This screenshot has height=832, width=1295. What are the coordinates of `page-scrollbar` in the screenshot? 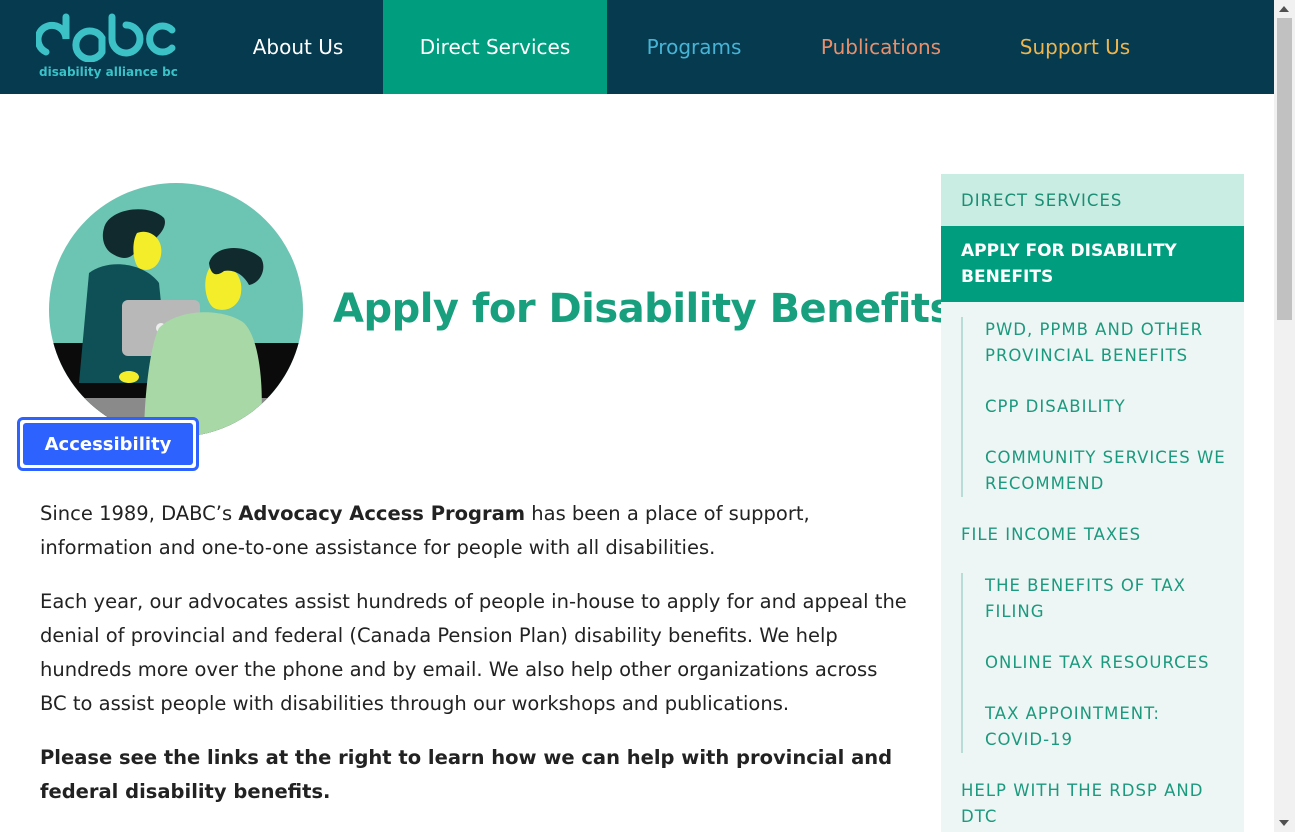 It's located at (1284, 416).